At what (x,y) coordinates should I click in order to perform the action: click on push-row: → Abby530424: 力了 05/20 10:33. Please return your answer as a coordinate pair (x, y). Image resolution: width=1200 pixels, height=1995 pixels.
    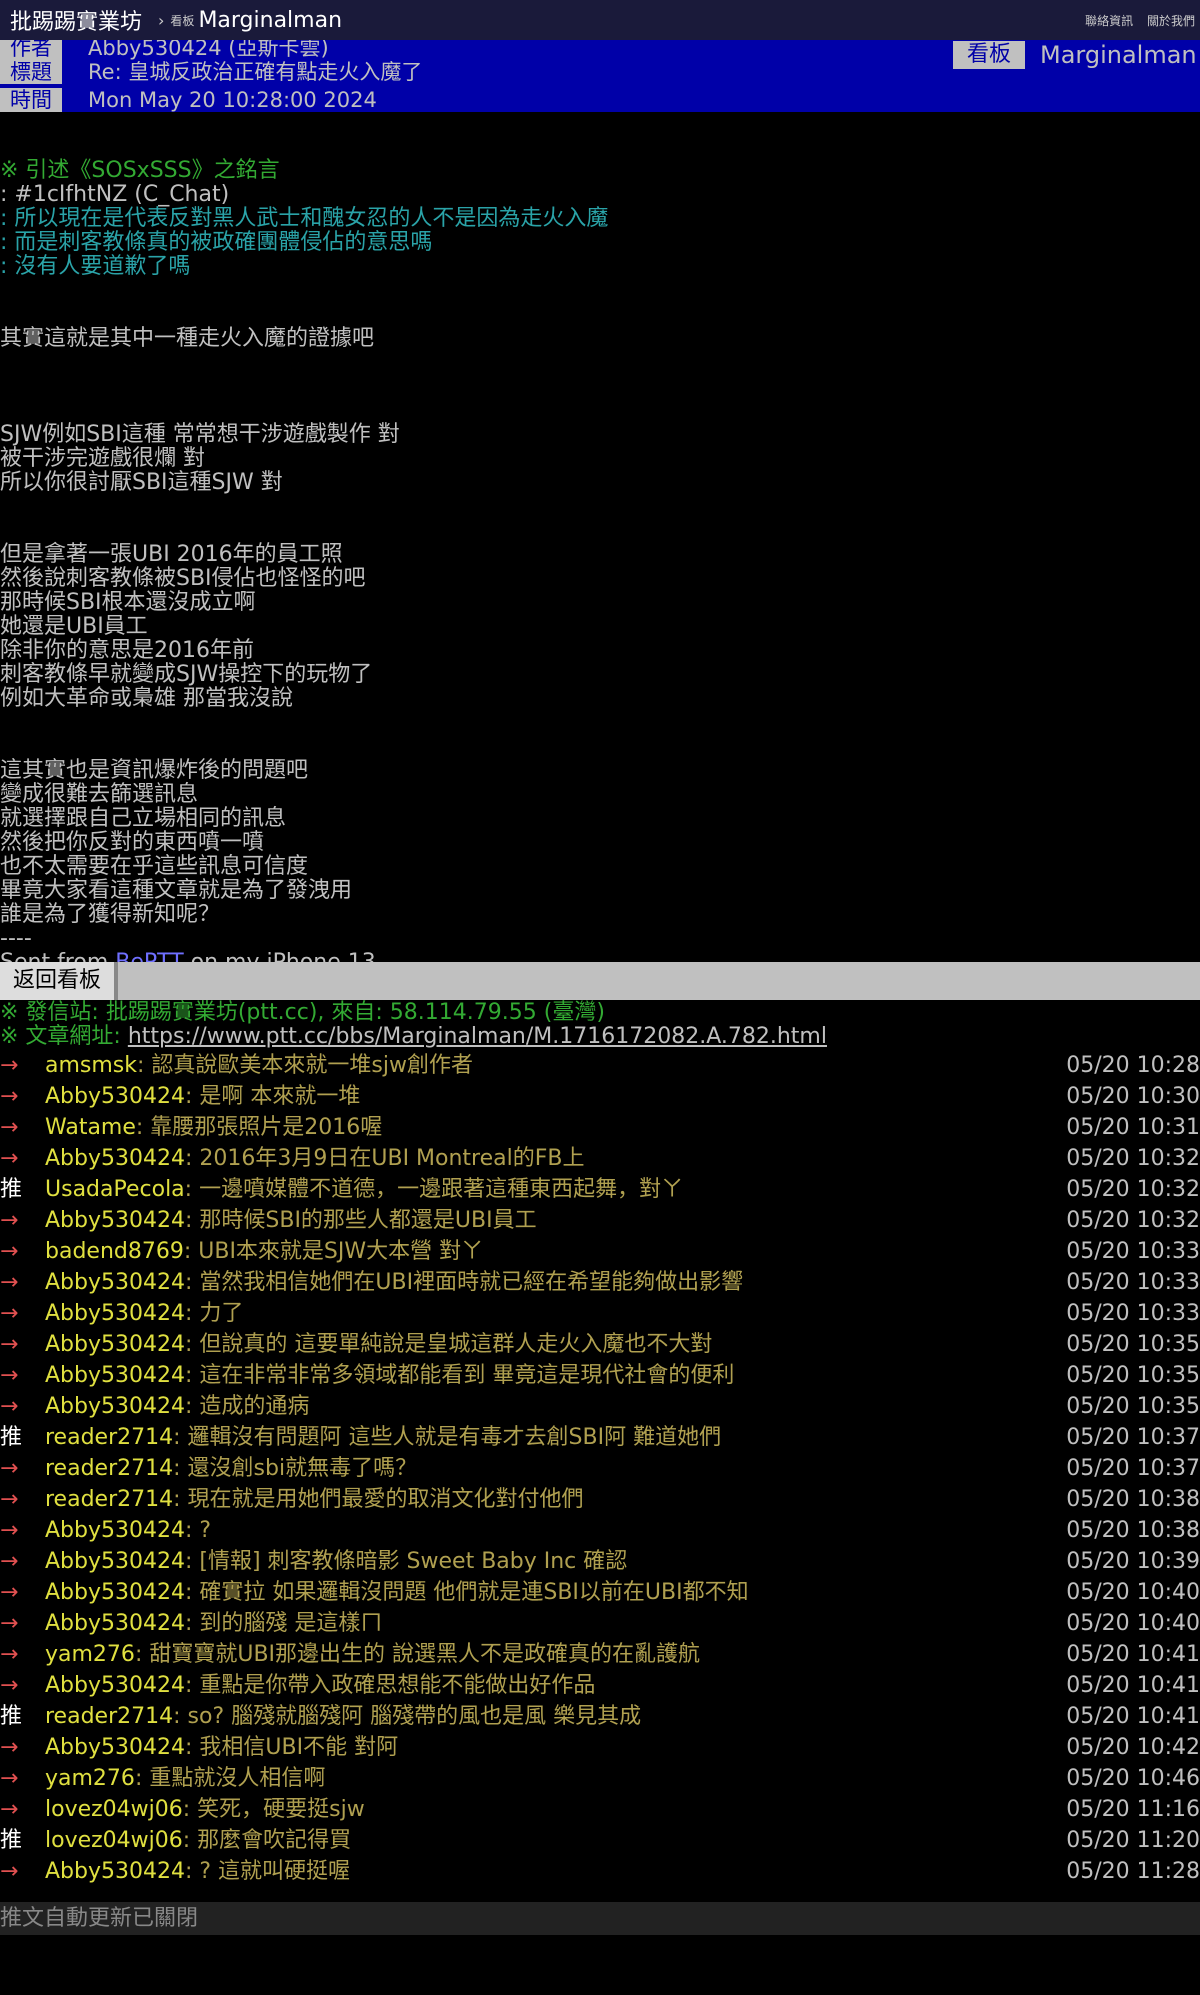
    Looking at the image, I should click on (600, 1313).